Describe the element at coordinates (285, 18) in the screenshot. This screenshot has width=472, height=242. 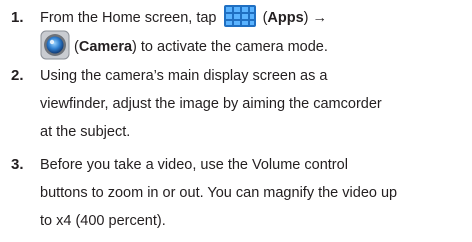
I see `apps-label: Apps` at that location.